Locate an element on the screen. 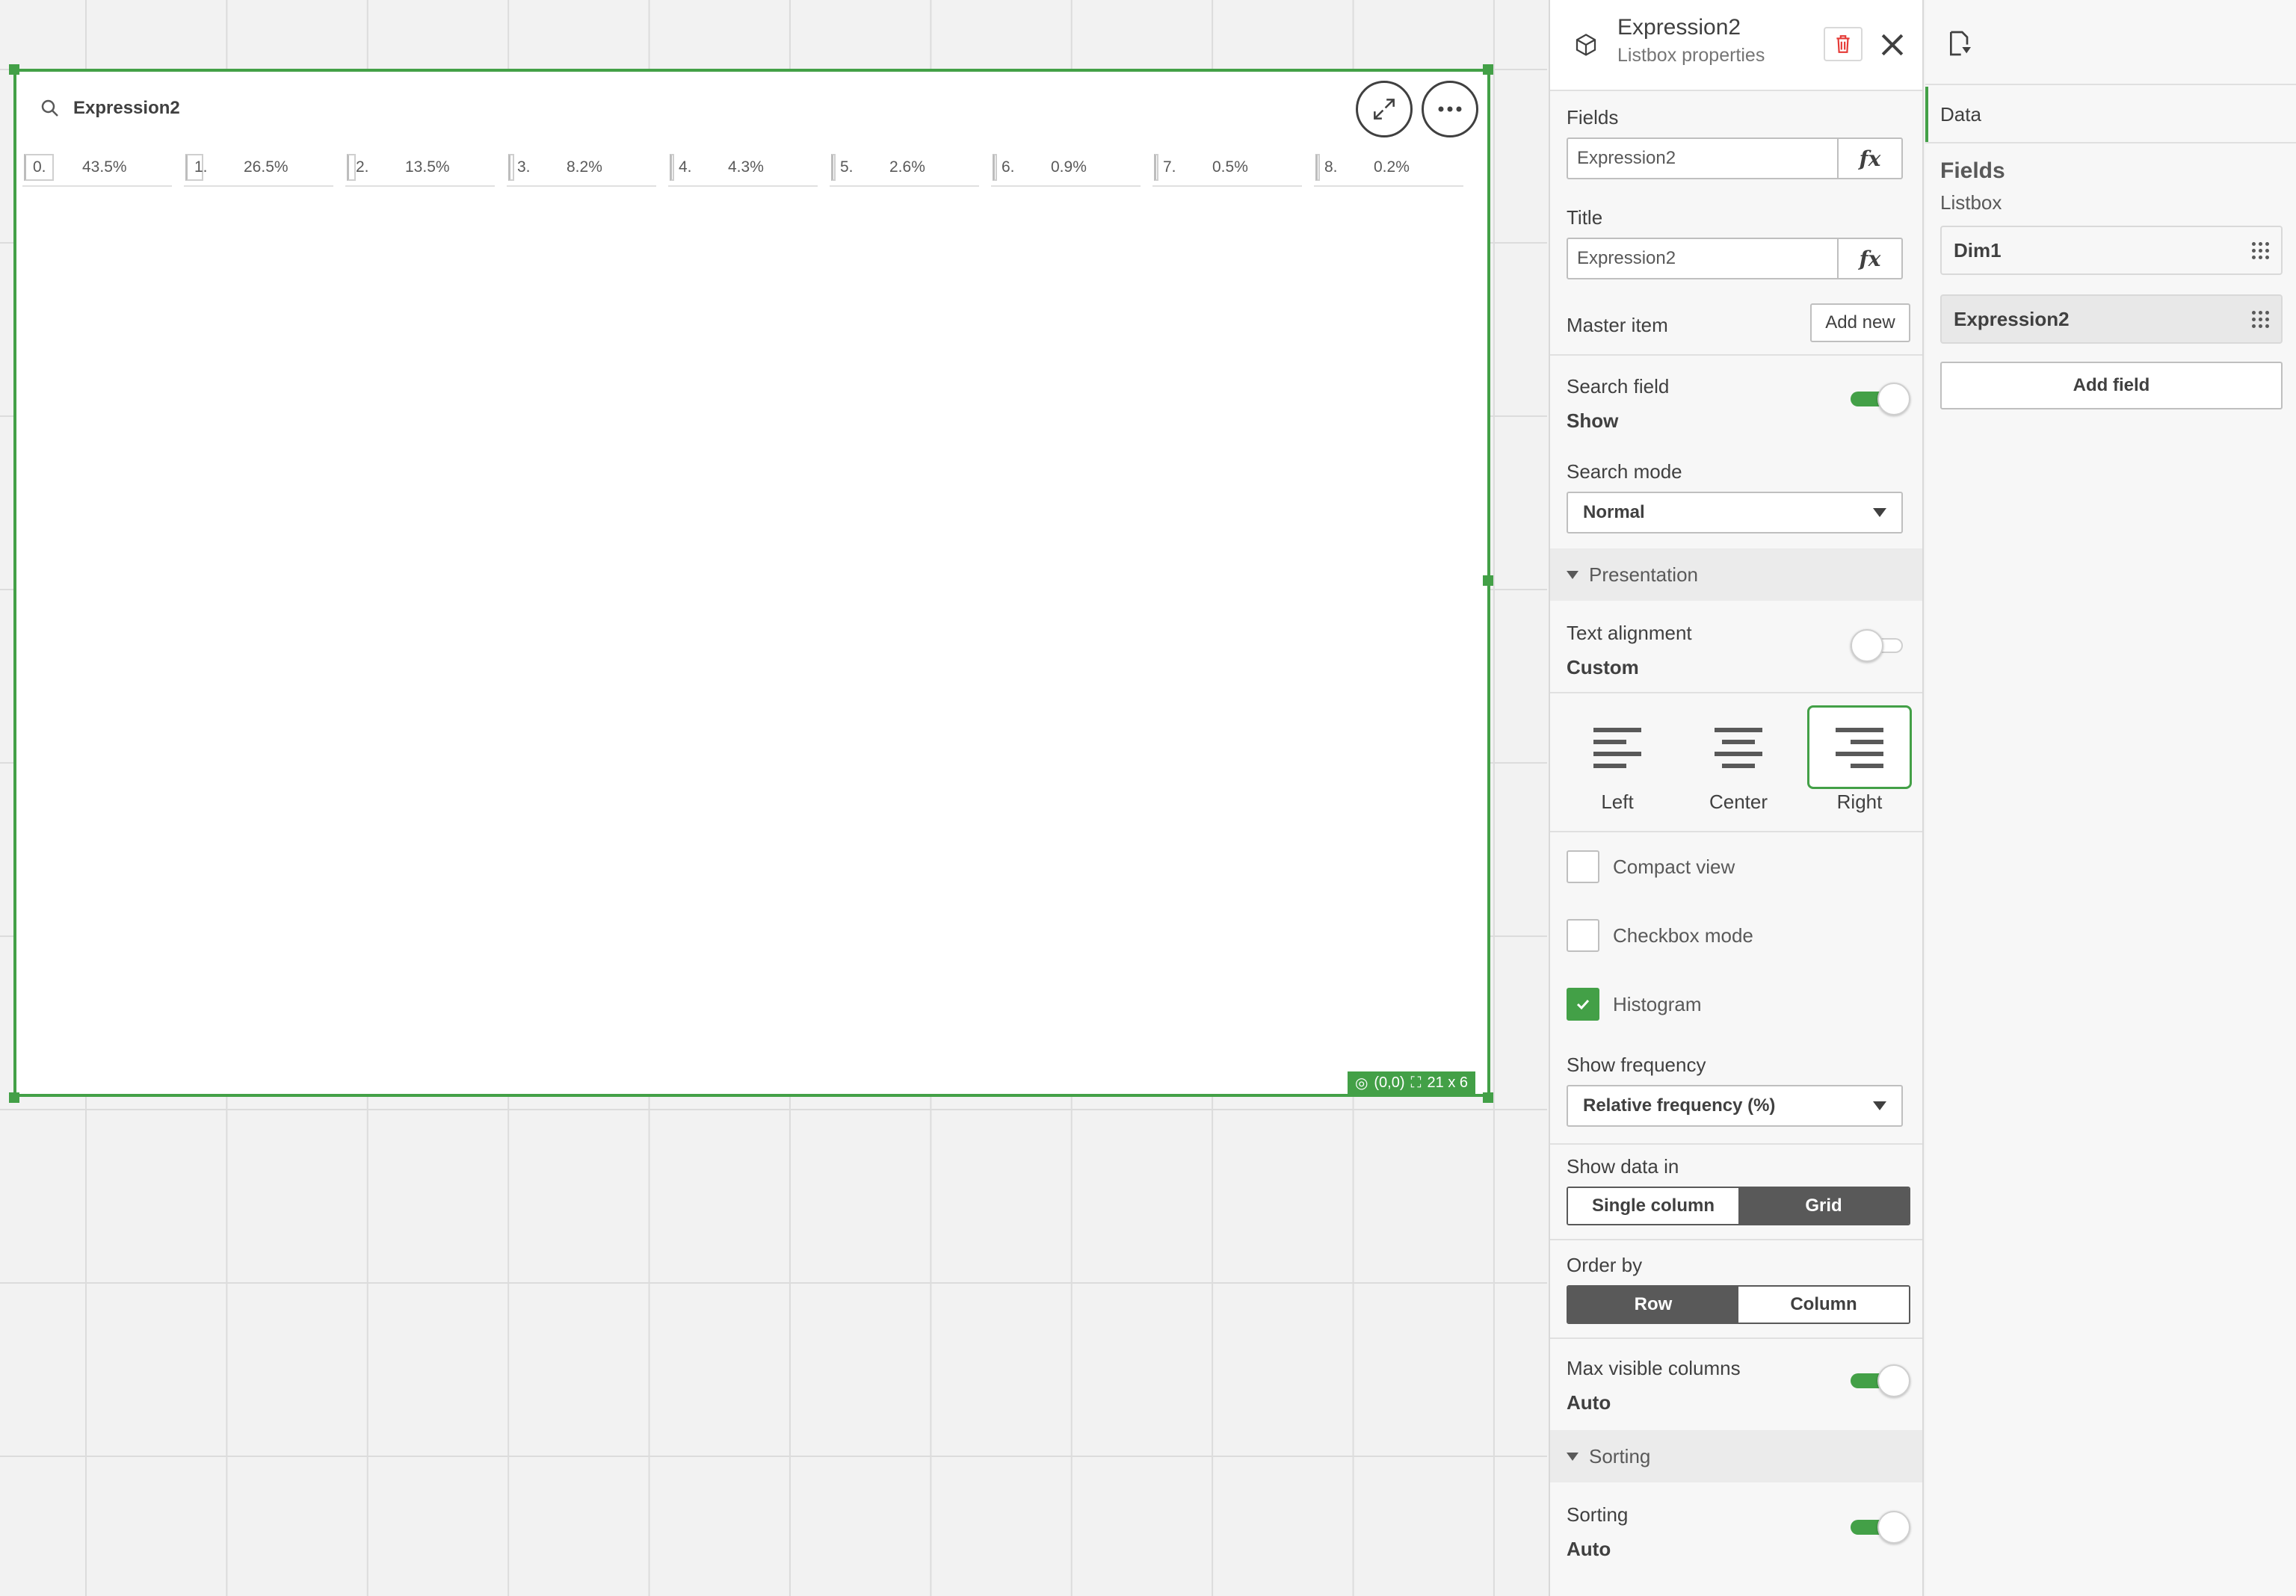 The width and height of the screenshot is (2296, 1596). cell-value: 1. is located at coordinates (201, 167).